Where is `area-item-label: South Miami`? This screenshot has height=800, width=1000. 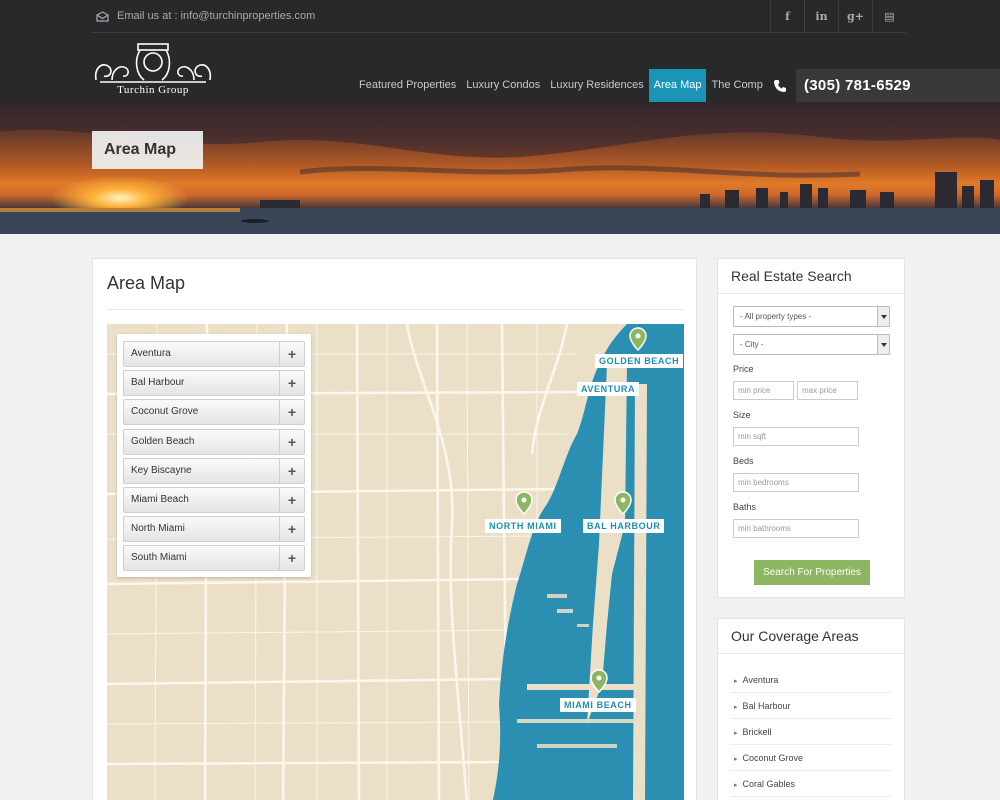 area-item-label: South Miami is located at coordinates (159, 558).